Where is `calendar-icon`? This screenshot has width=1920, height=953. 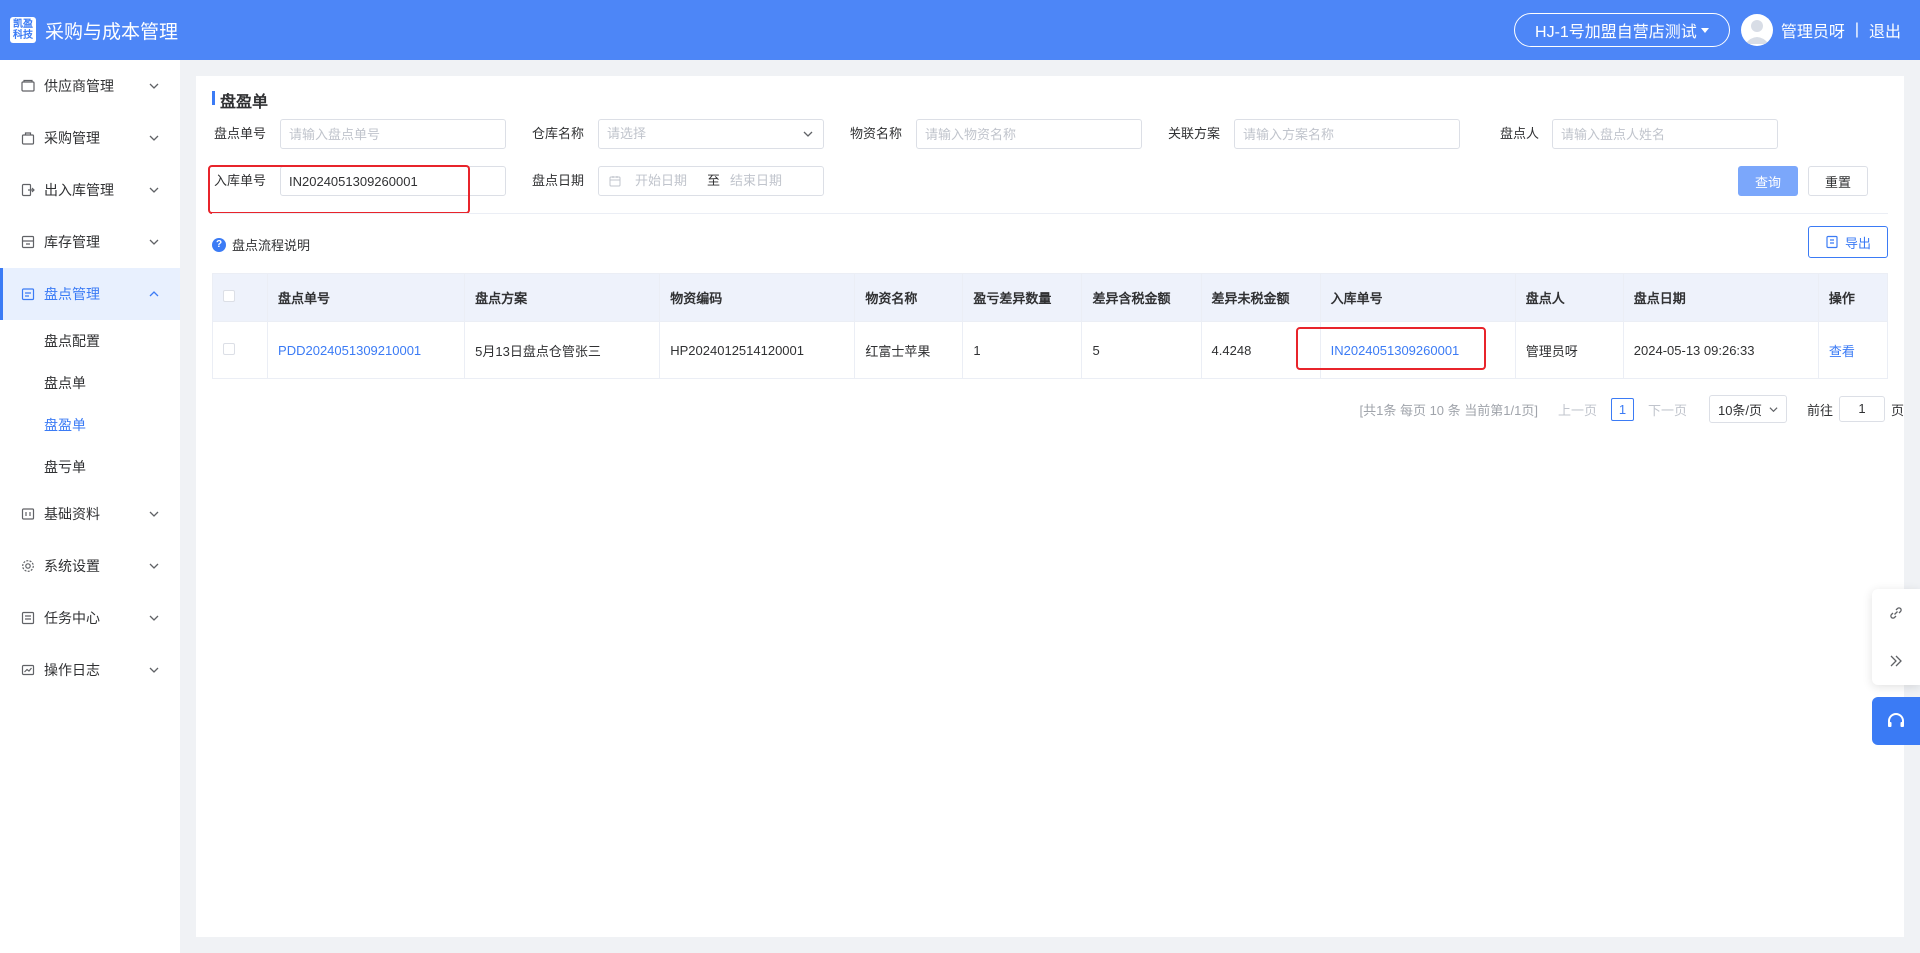
calendar-icon is located at coordinates (615, 181).